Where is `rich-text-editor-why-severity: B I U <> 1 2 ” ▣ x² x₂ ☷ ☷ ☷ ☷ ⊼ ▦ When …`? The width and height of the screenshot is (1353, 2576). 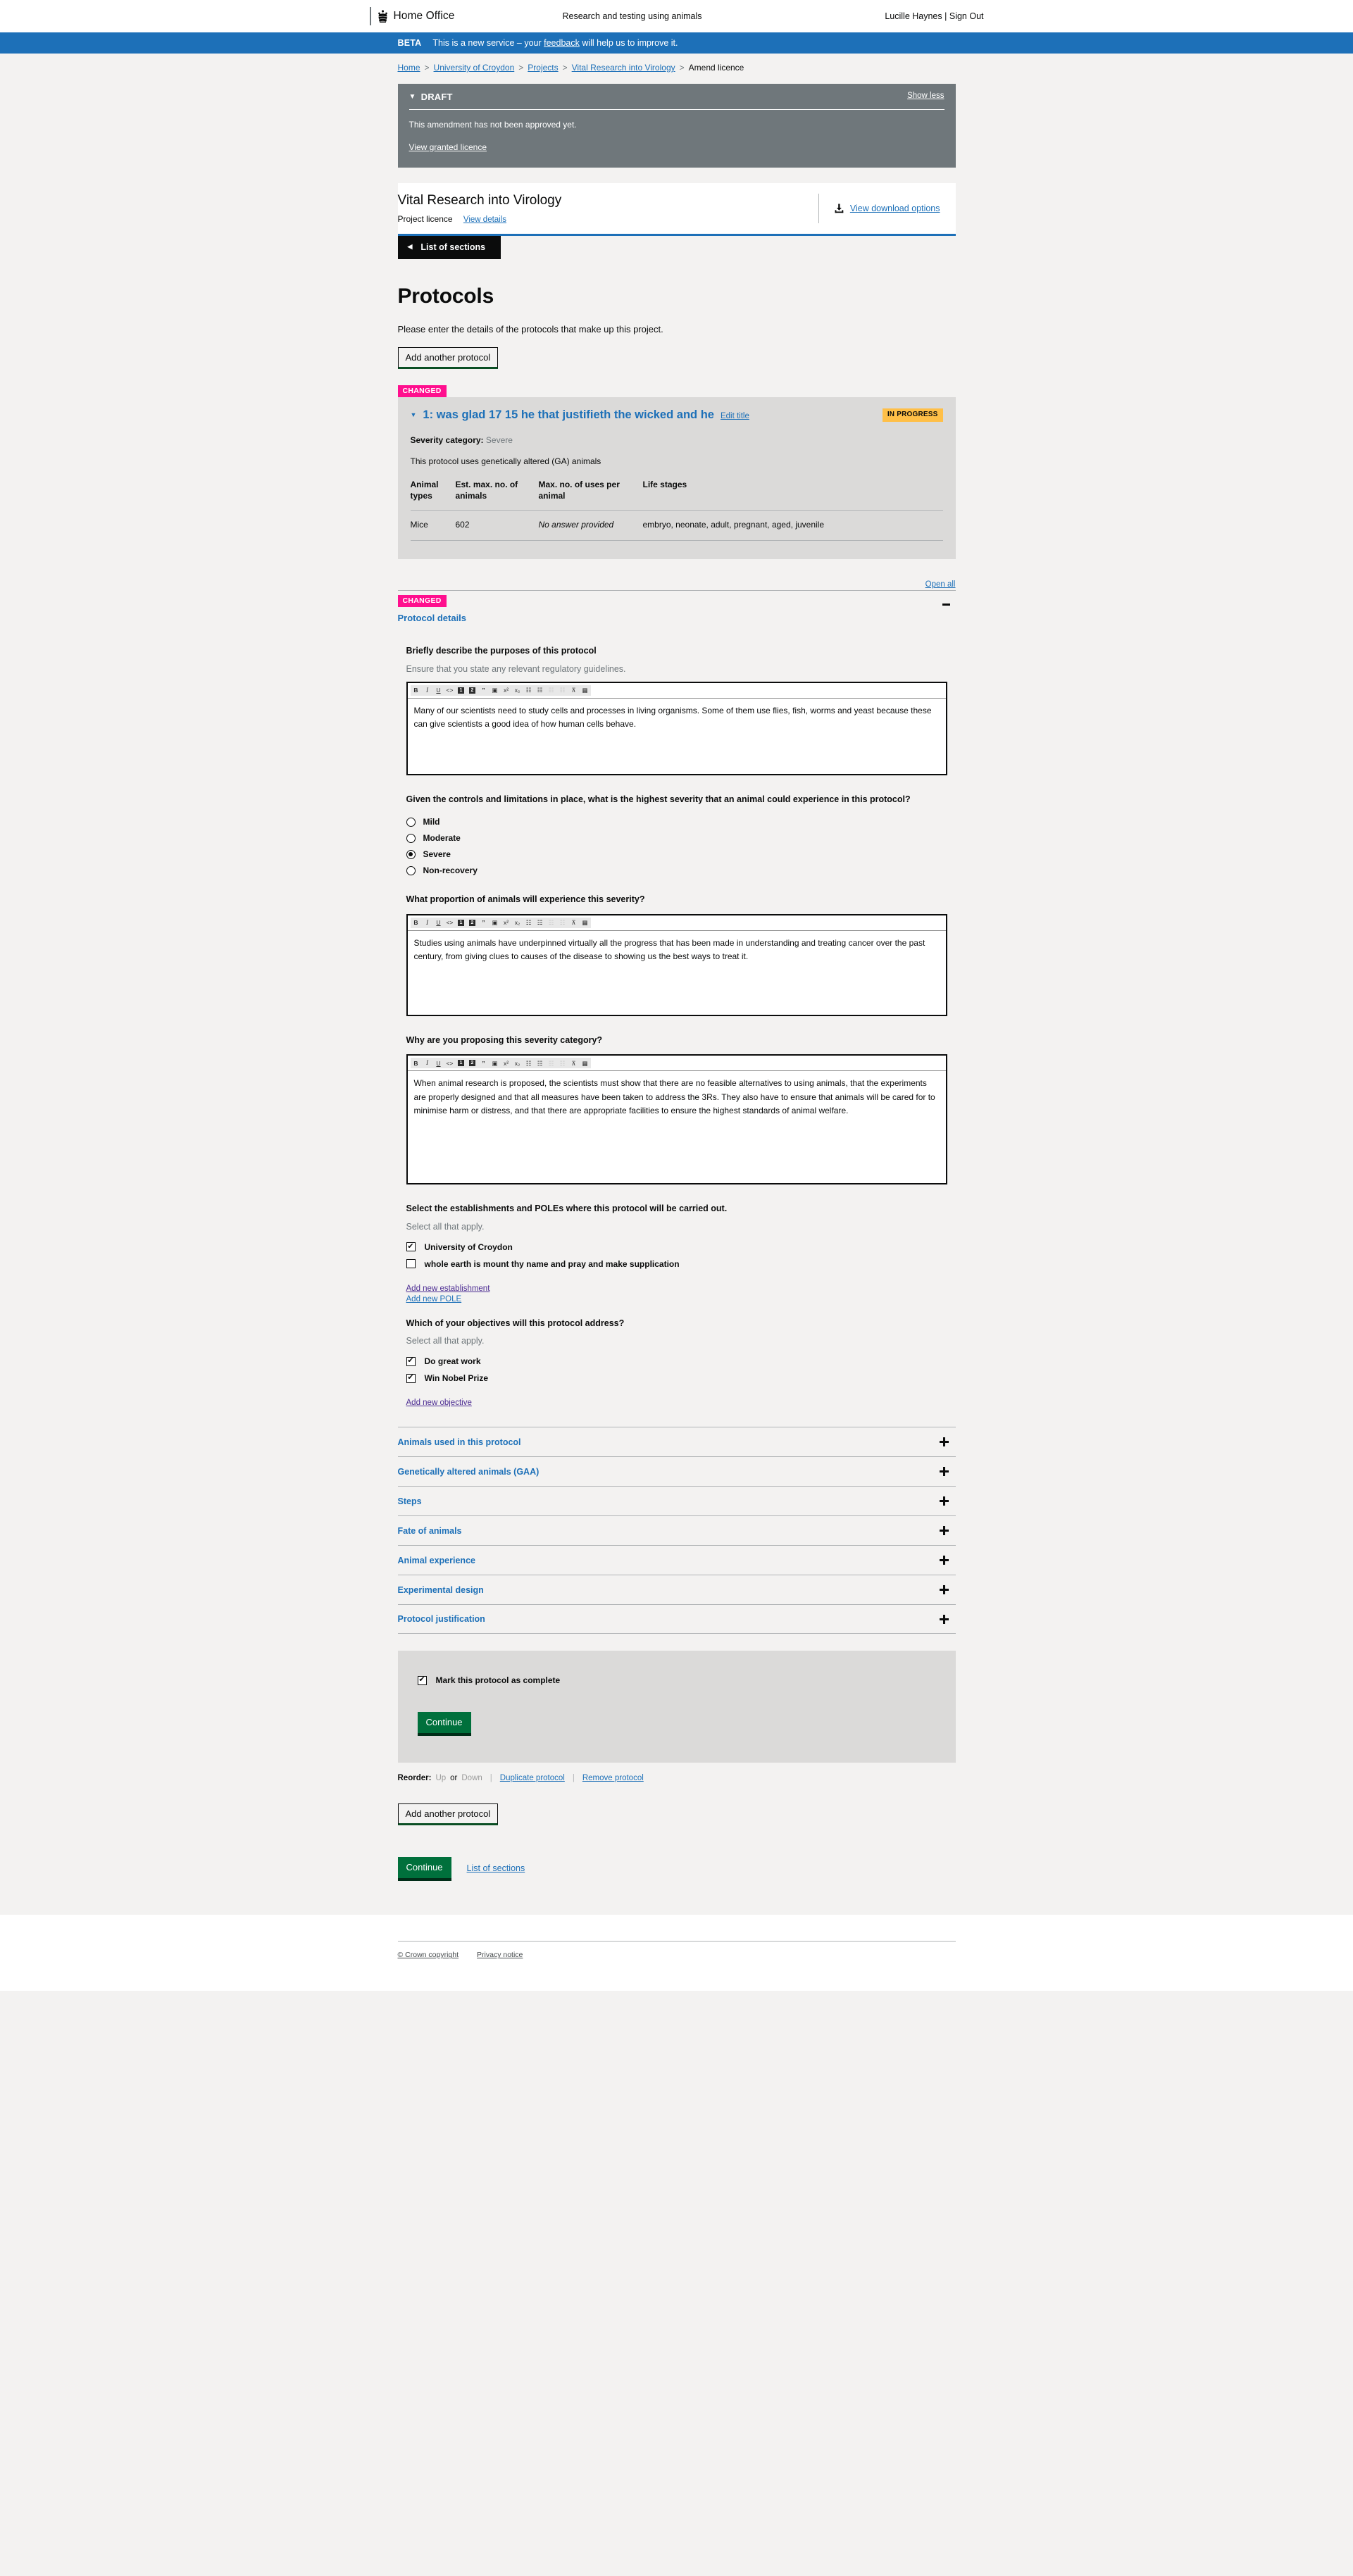 rich-text-editor-why-severity: B I U <> 1 2 ” ▣ x² x₂ ☷ ☷ ☷ ☷ ⊼ ▦ When … is located at coordinates (677, 1119).